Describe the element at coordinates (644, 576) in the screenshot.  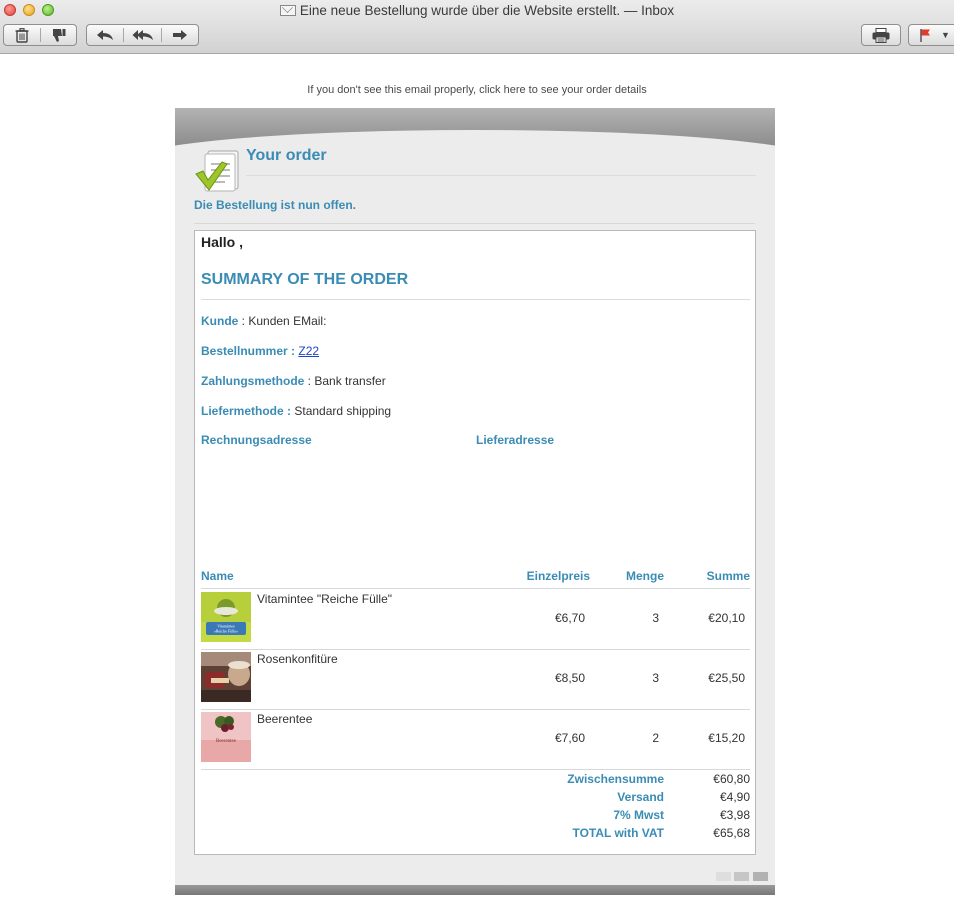
I see `column-header-qty: Menge` at that location.